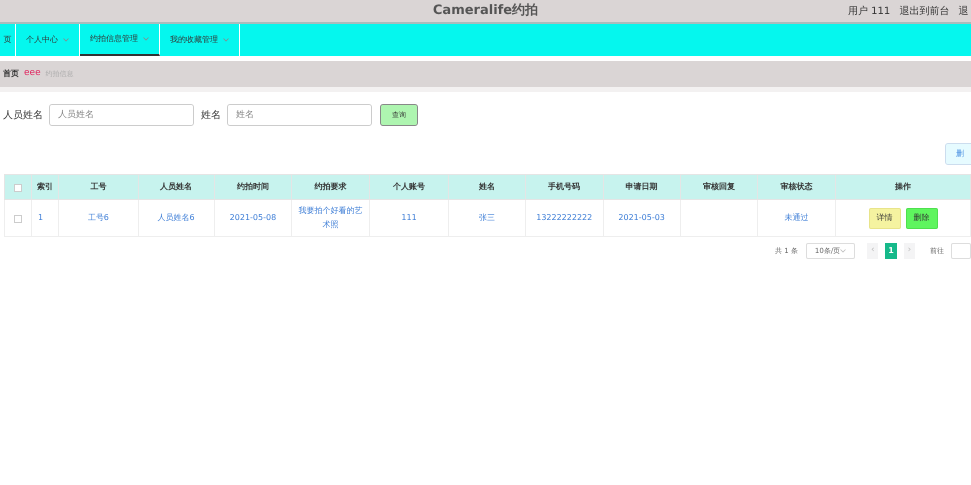 The image size is (971, 485). Describe the element at coordinates (409, 186) in the screenshot. I see `column-header: 个人账号` at that location.